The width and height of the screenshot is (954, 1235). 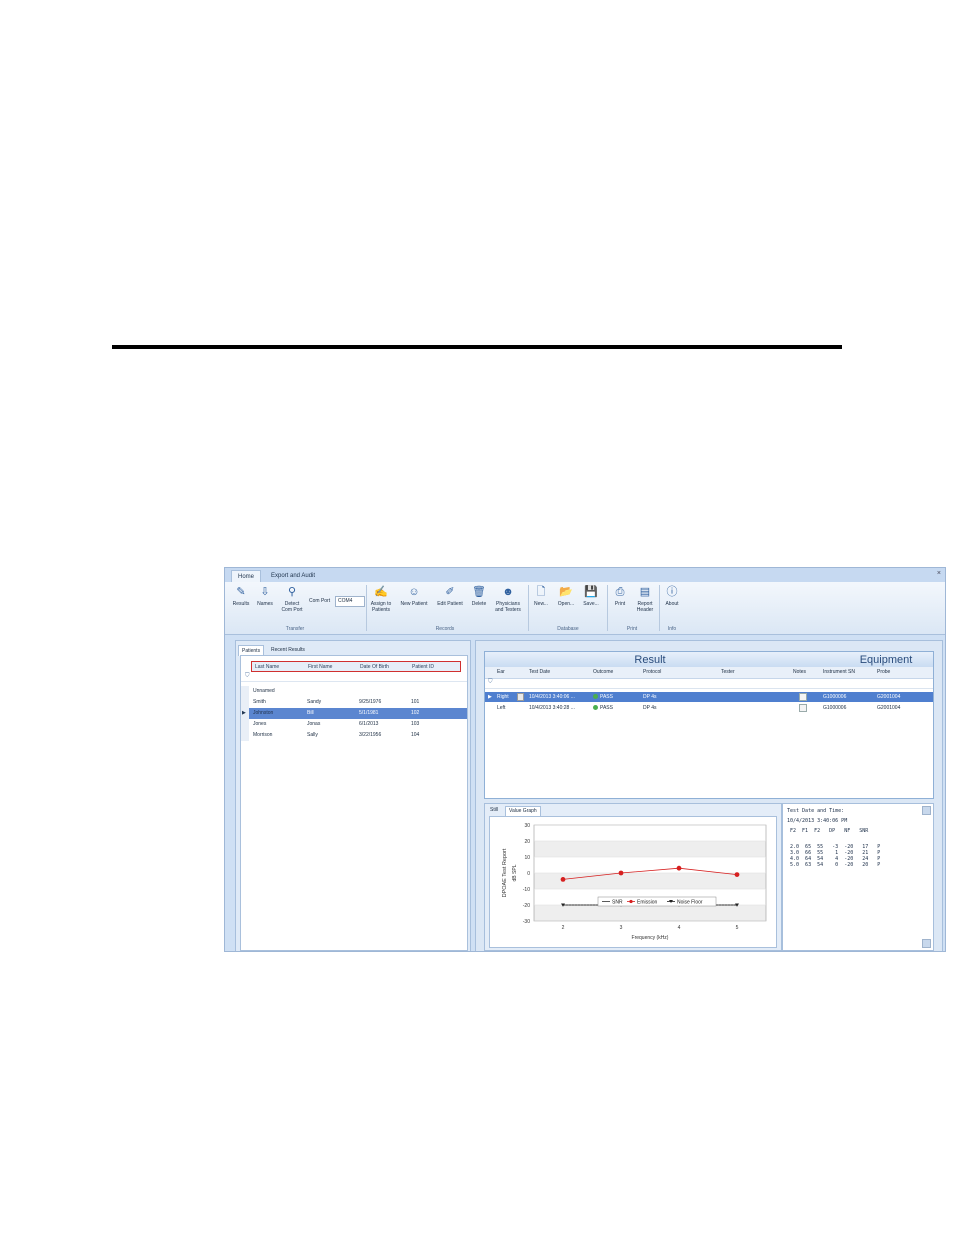 I want to click on y-tick-label: 10, so click(x=527, y=858).